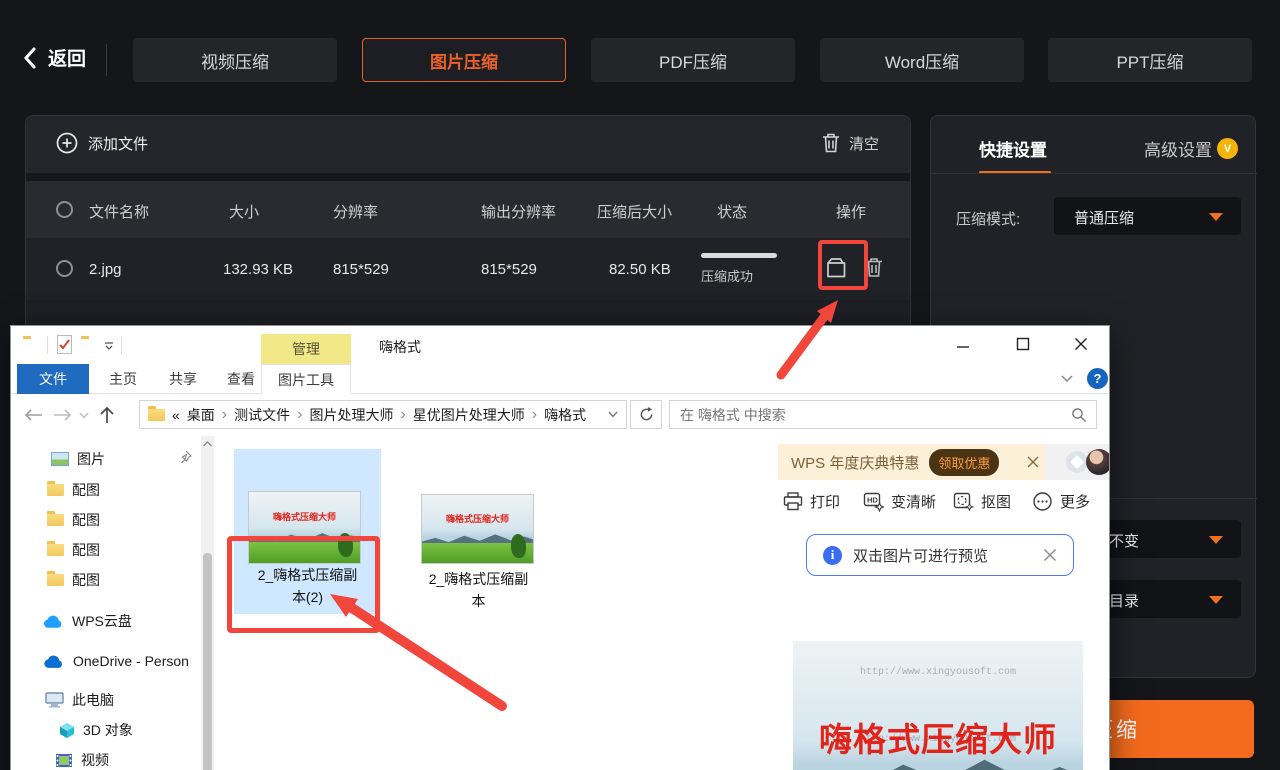  What do you see at coordinates (855, 463) in the screenshot?
I see `banner-text: WPS 年度庆典特惠` at bounding box center [855, 463].